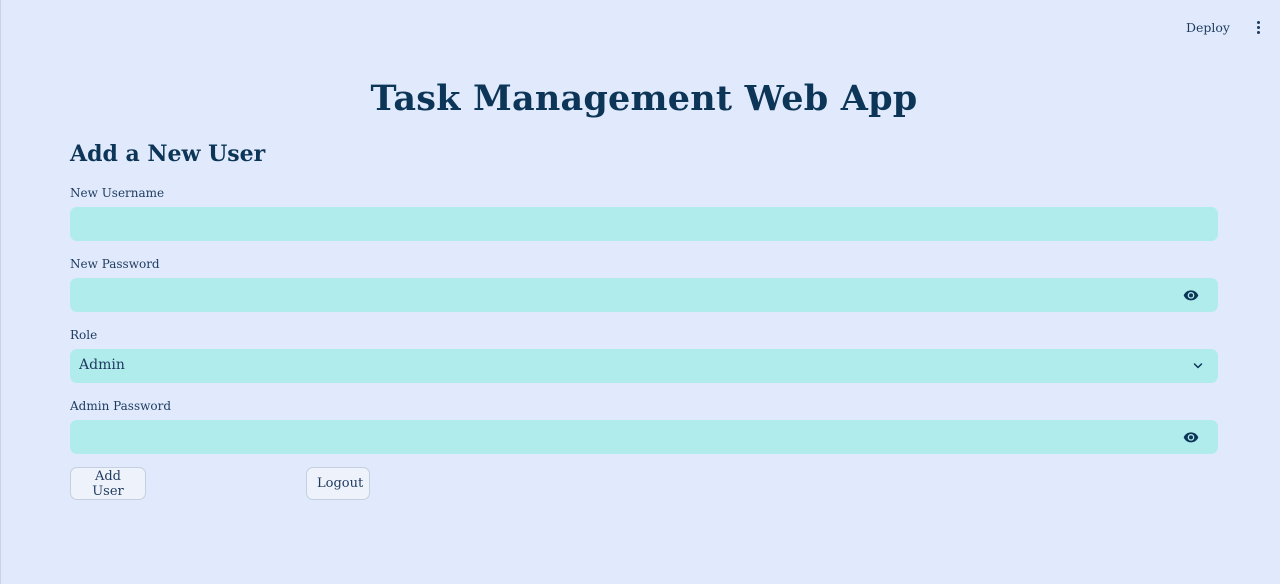 The image size is (1280, 584). What do you see at coordinates (1208, 27) in the screenshot?
I see `deploy-button: Deploy` at bounding box center [1208, 27].